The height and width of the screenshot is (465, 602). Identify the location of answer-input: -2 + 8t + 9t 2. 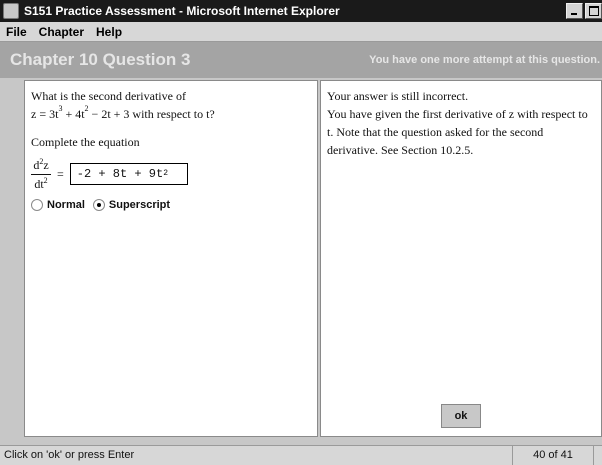
(128, 174).